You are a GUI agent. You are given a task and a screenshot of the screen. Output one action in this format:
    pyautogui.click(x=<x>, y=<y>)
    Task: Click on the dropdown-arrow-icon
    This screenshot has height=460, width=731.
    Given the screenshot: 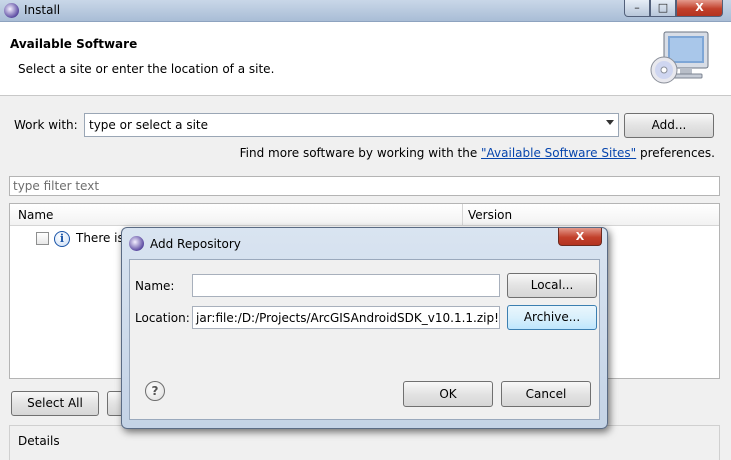 What is the action you would take?
    pyautogui.click(x=610, y=122)
    